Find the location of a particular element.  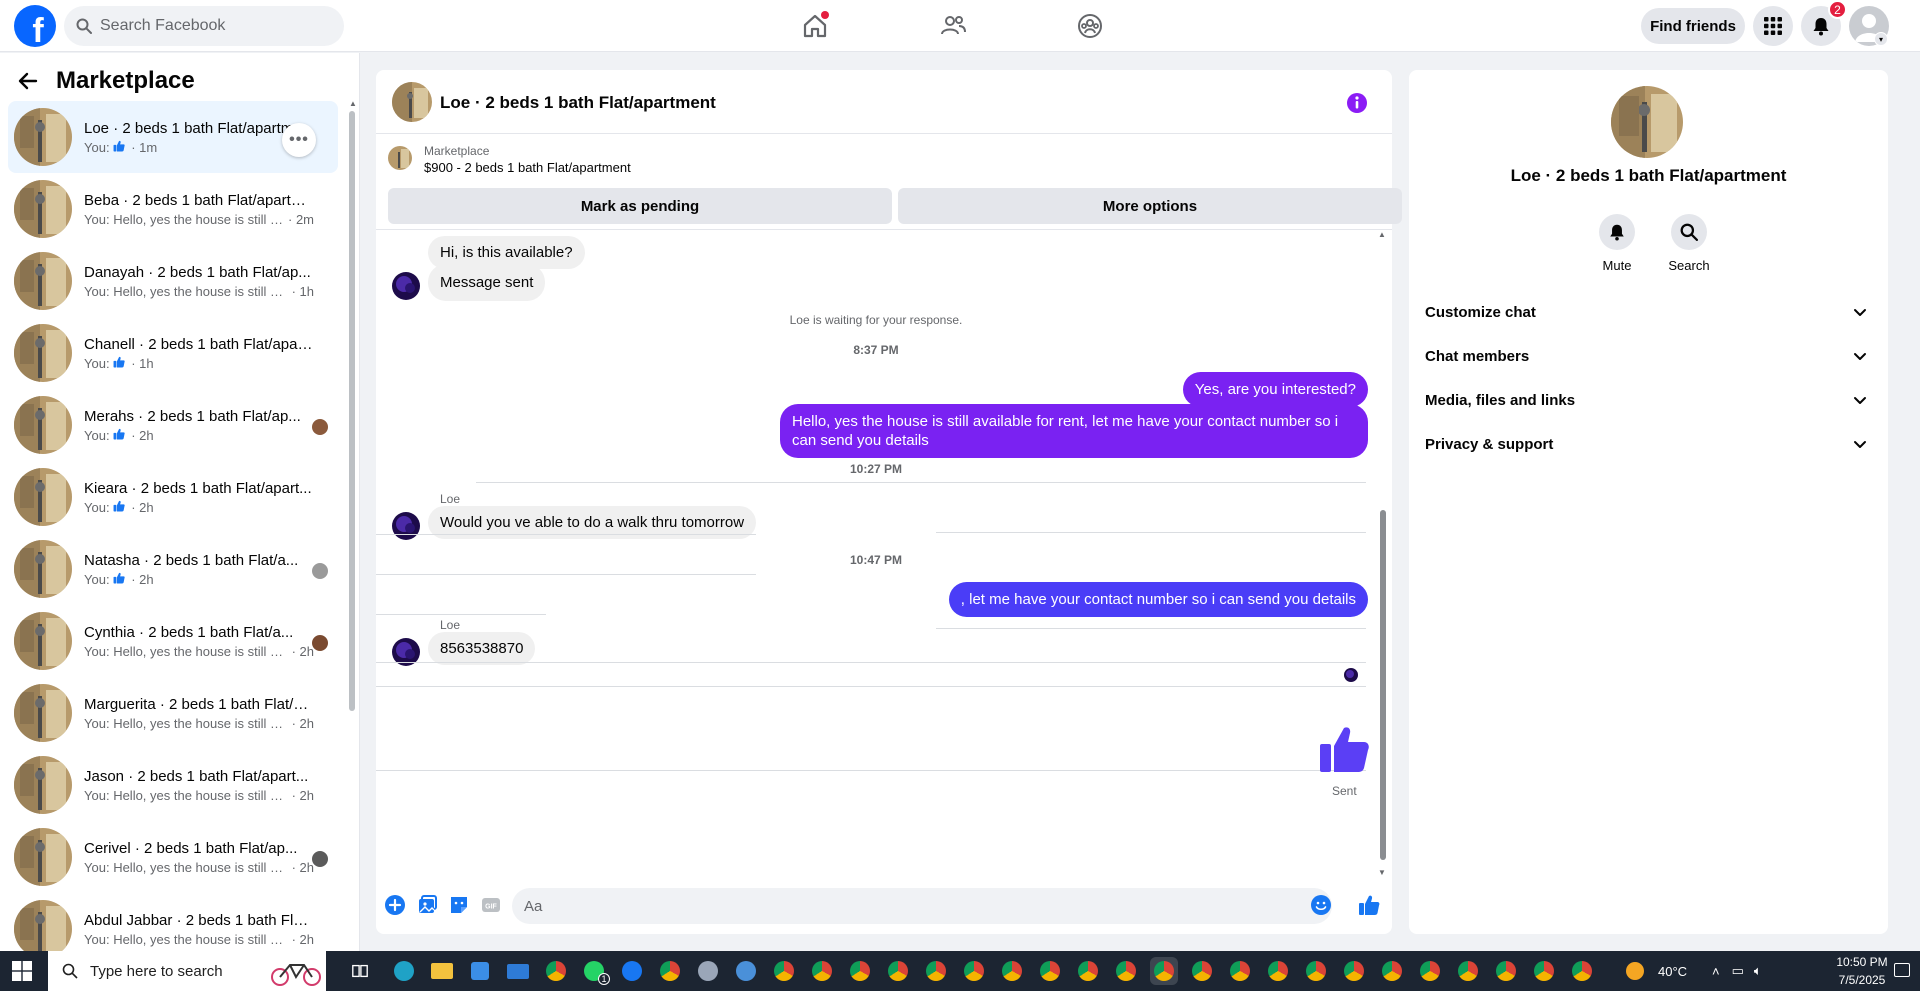

chat-scrollbar: ▲ ▼ is located at coordinates (1383, 553).